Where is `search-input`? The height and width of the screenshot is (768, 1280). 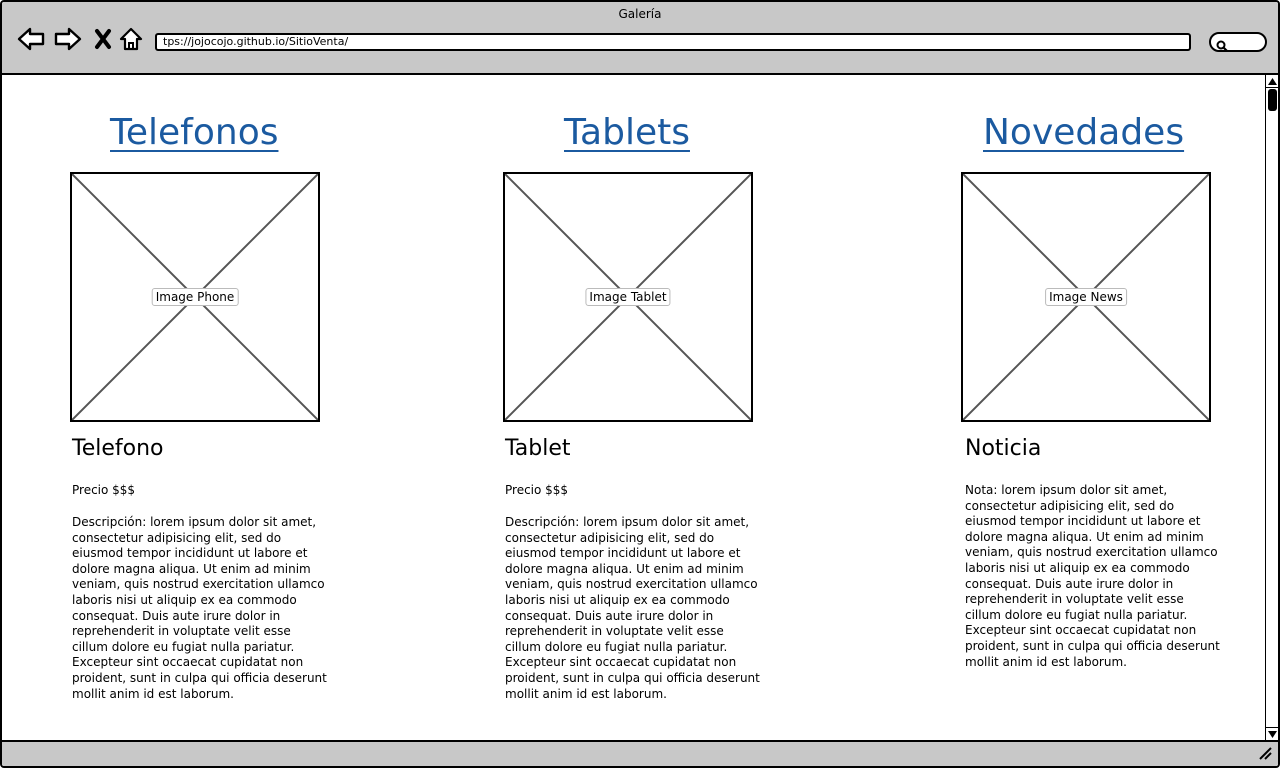
search-input is located at coordinates (1238, 42).